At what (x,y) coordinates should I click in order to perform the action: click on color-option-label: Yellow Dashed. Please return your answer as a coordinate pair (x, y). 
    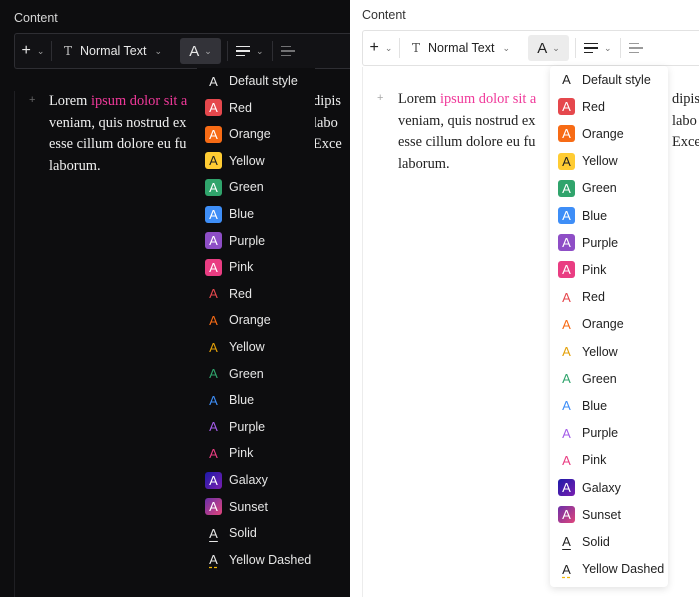
    Looking at the image, I should click on (270, 559).